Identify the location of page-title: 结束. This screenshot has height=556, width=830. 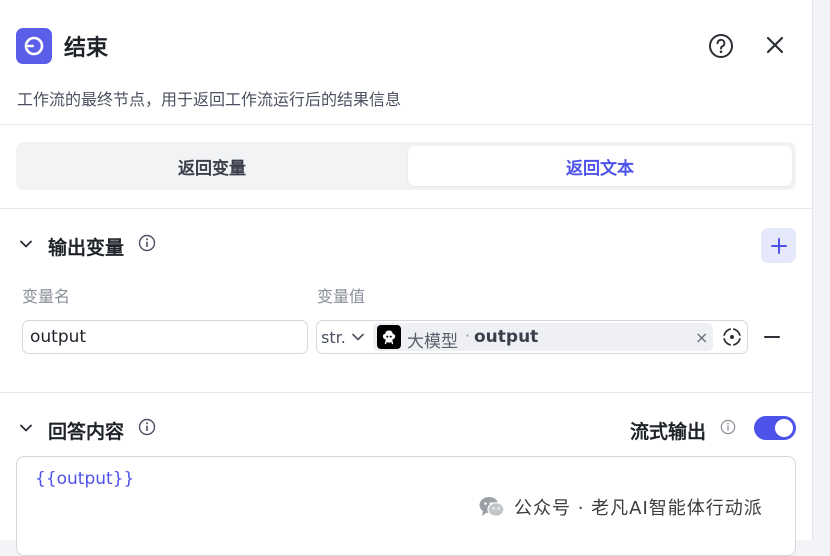
(86, 48).